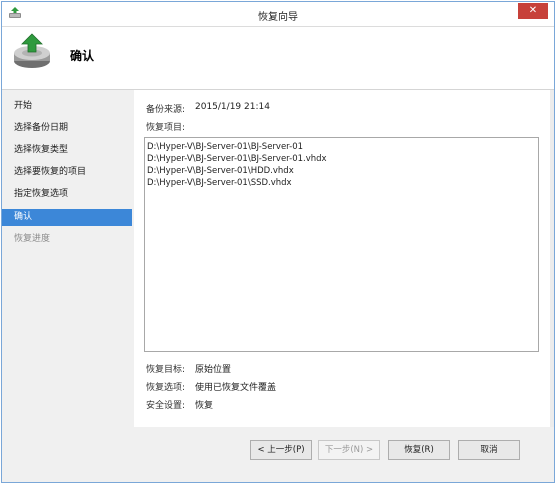  What do you see at coordinates (32, 239) in the screenshot?
I see `nav-step-progress: 恢复进度` at bounding box center [32, 239].